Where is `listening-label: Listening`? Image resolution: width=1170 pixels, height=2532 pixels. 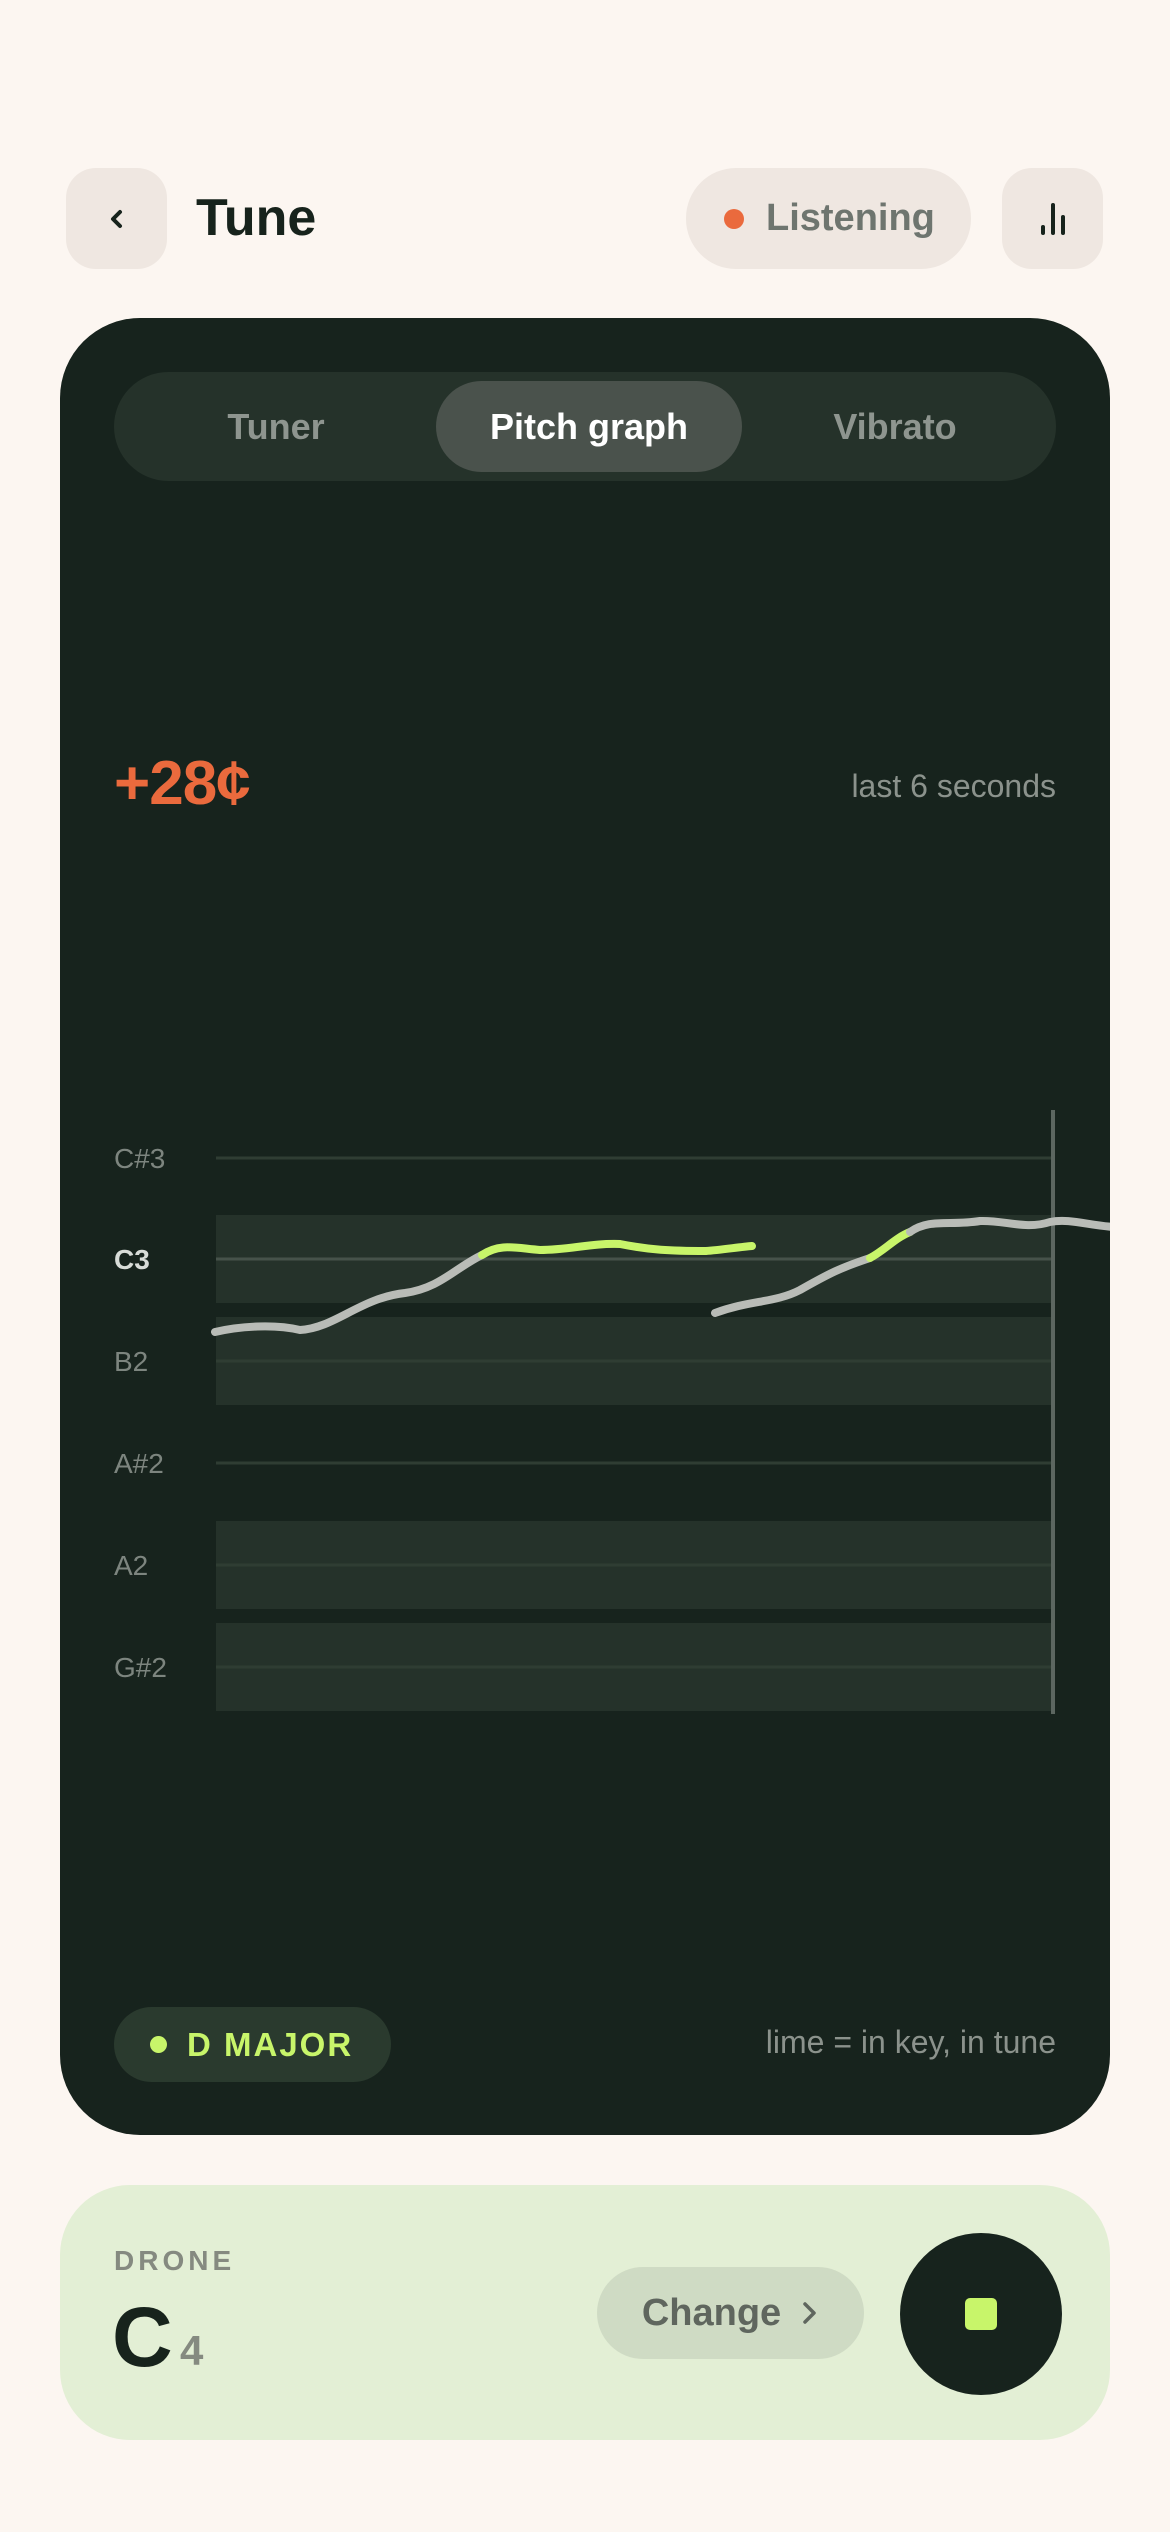
listening-label: Listening is located at coordinates (850, 218).